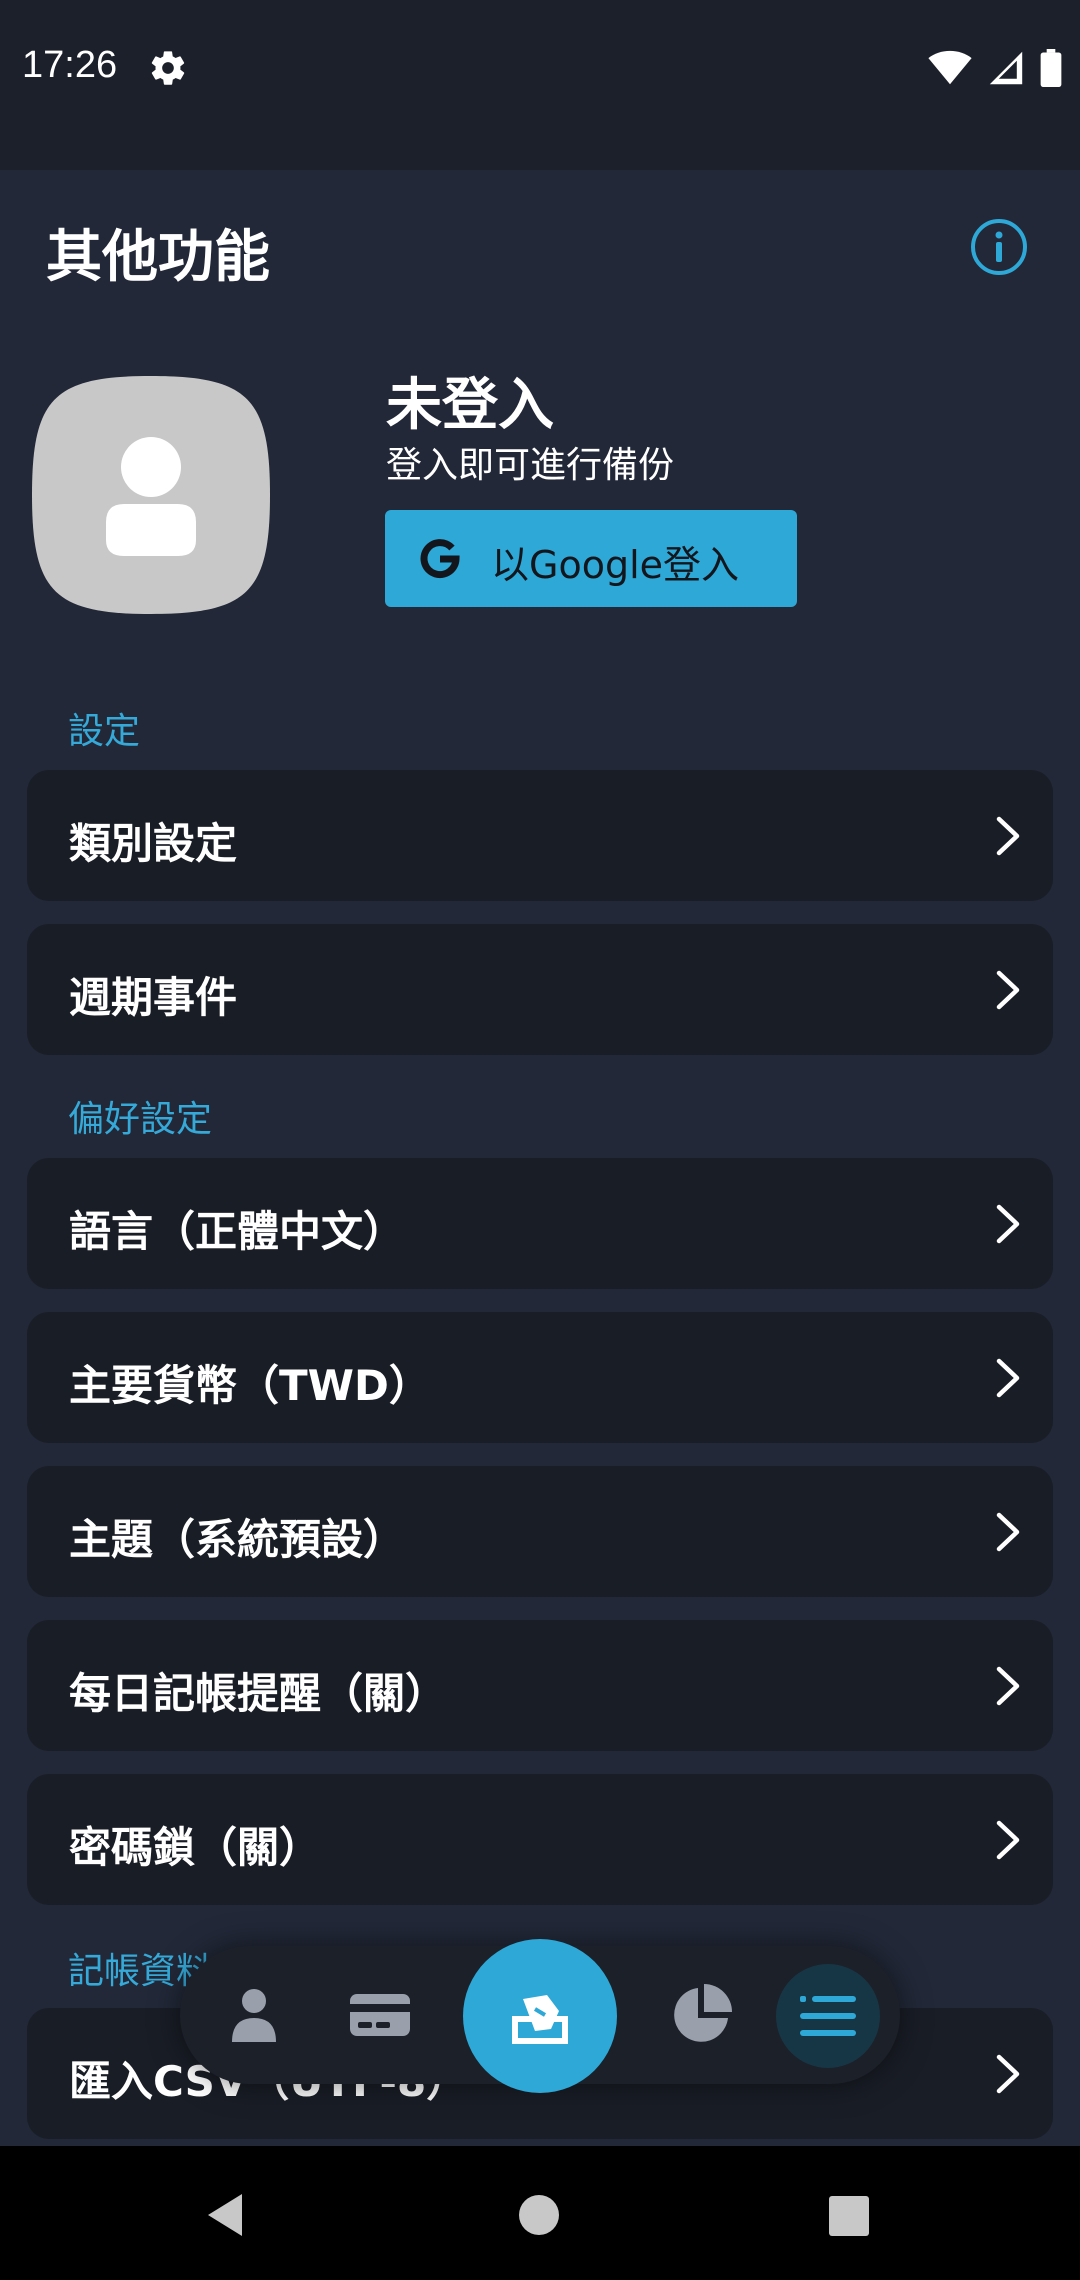  What do you see at coordinates (1006, 68) in the screenshot?
I see `signal-icon` at bounding box center [1006, 68].